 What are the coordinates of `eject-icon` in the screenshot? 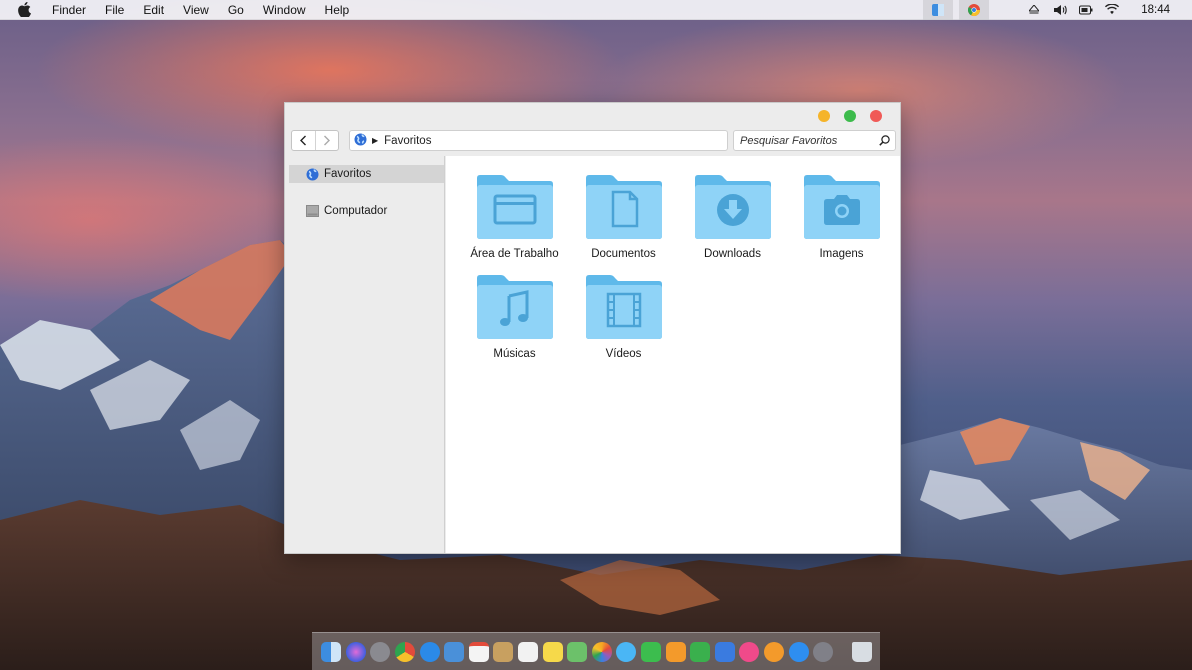 It's located at (1034, 10).